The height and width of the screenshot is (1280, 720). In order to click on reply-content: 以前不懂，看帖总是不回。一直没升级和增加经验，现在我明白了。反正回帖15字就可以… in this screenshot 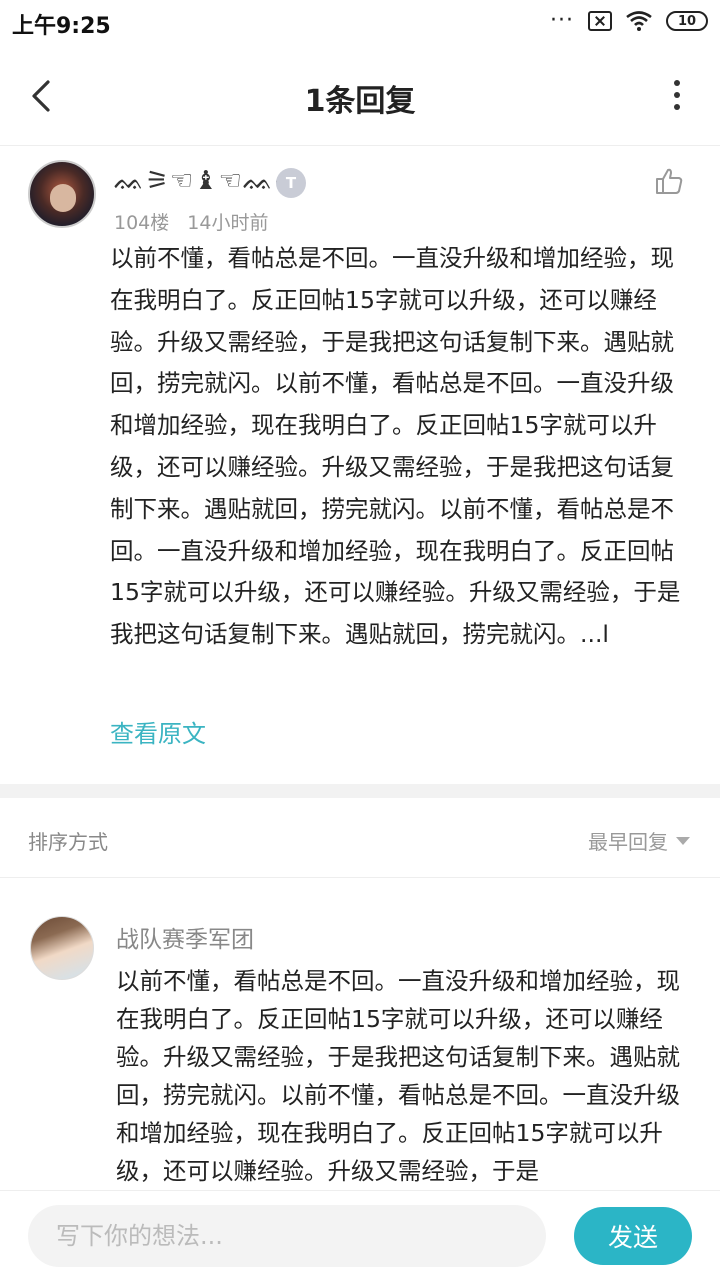, I will do `click(398, 1076)`.